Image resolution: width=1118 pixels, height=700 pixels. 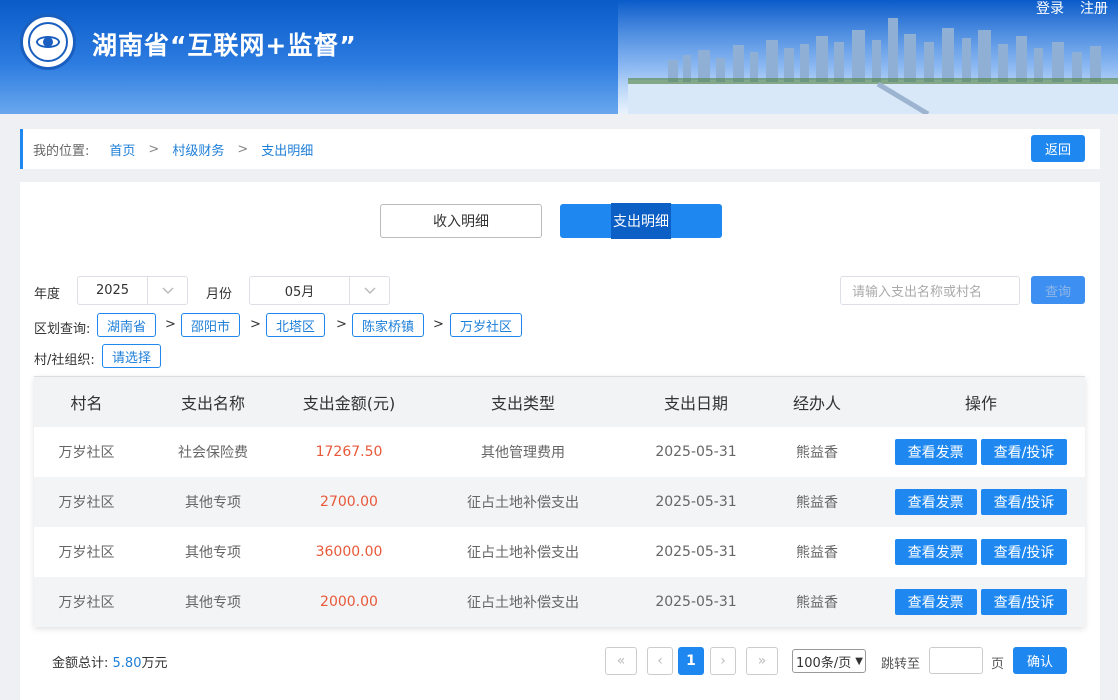 I want to click on region-tag-town: 陈家桥镇, so click(x=388, y=325).